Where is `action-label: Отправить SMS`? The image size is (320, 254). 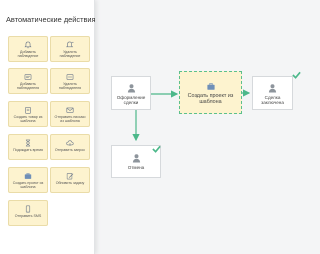 action-label: Отправить SMS is located at coordinates (28, 216).